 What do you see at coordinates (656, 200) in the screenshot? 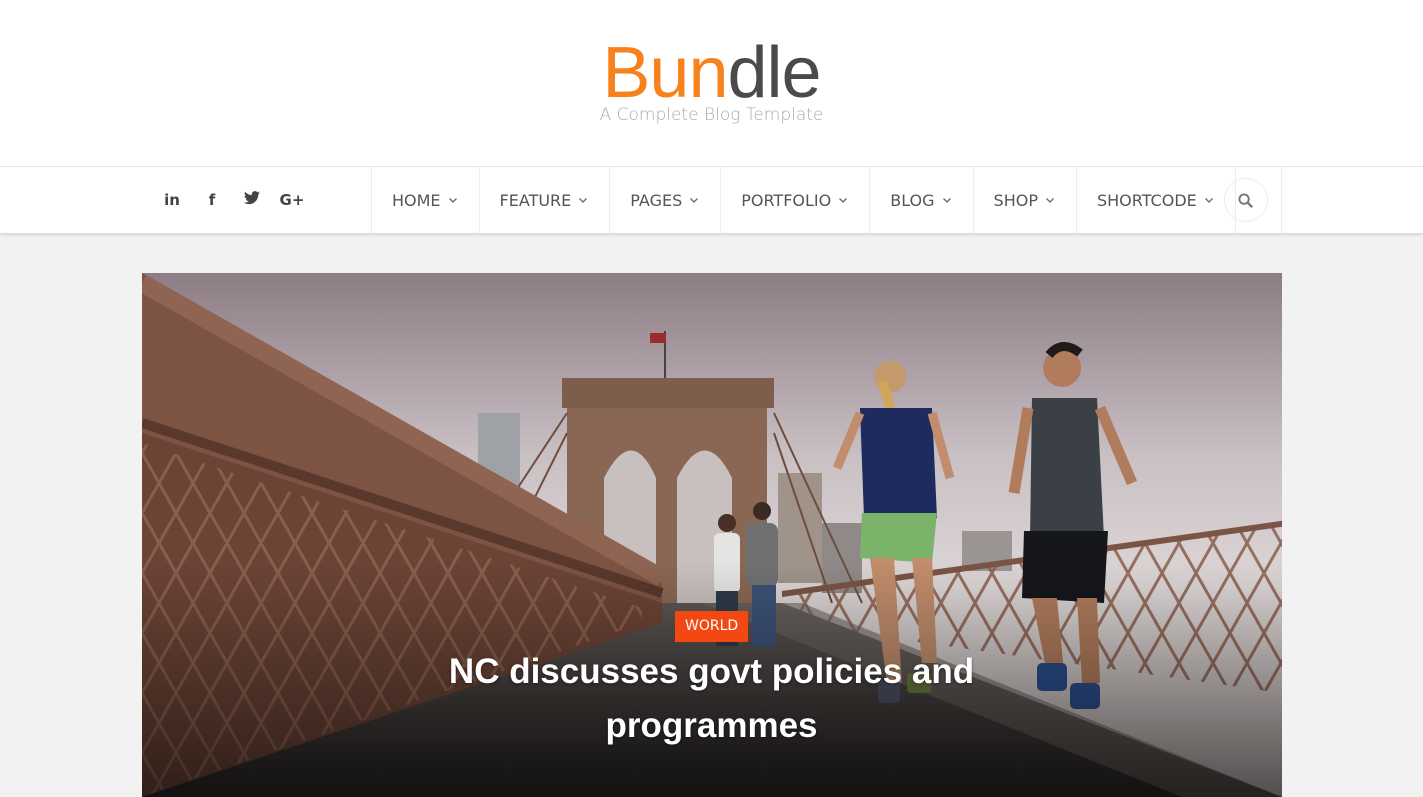
I see `nav-item-label: PAGES` at bounding box center [656, 200].